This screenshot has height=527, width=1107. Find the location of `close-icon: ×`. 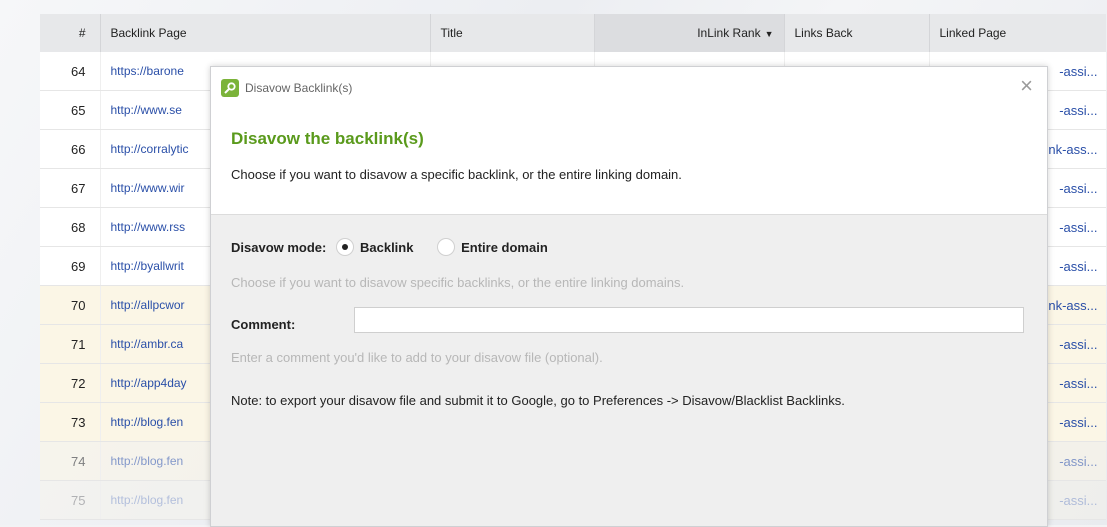

close-icon: × is located at coordinates (1026, 86).